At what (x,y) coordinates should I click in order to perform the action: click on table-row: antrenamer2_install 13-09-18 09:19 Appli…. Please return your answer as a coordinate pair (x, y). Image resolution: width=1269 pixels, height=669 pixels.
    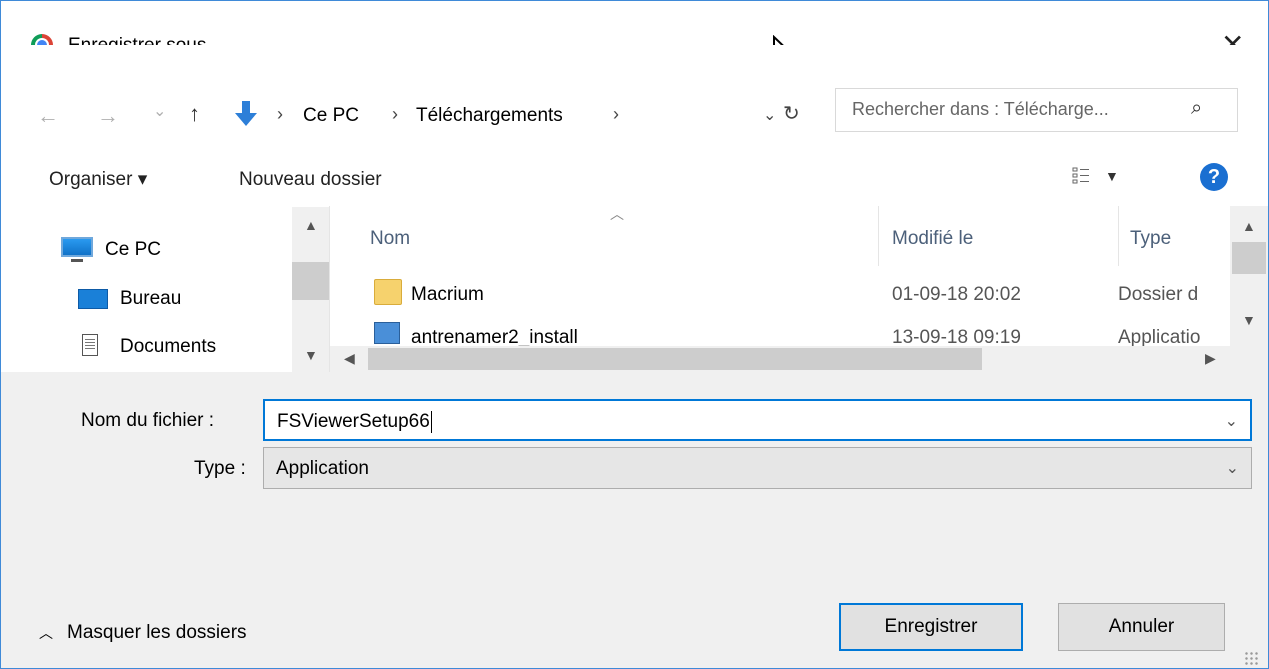
    Looking at the image, I should click on (780, 330).